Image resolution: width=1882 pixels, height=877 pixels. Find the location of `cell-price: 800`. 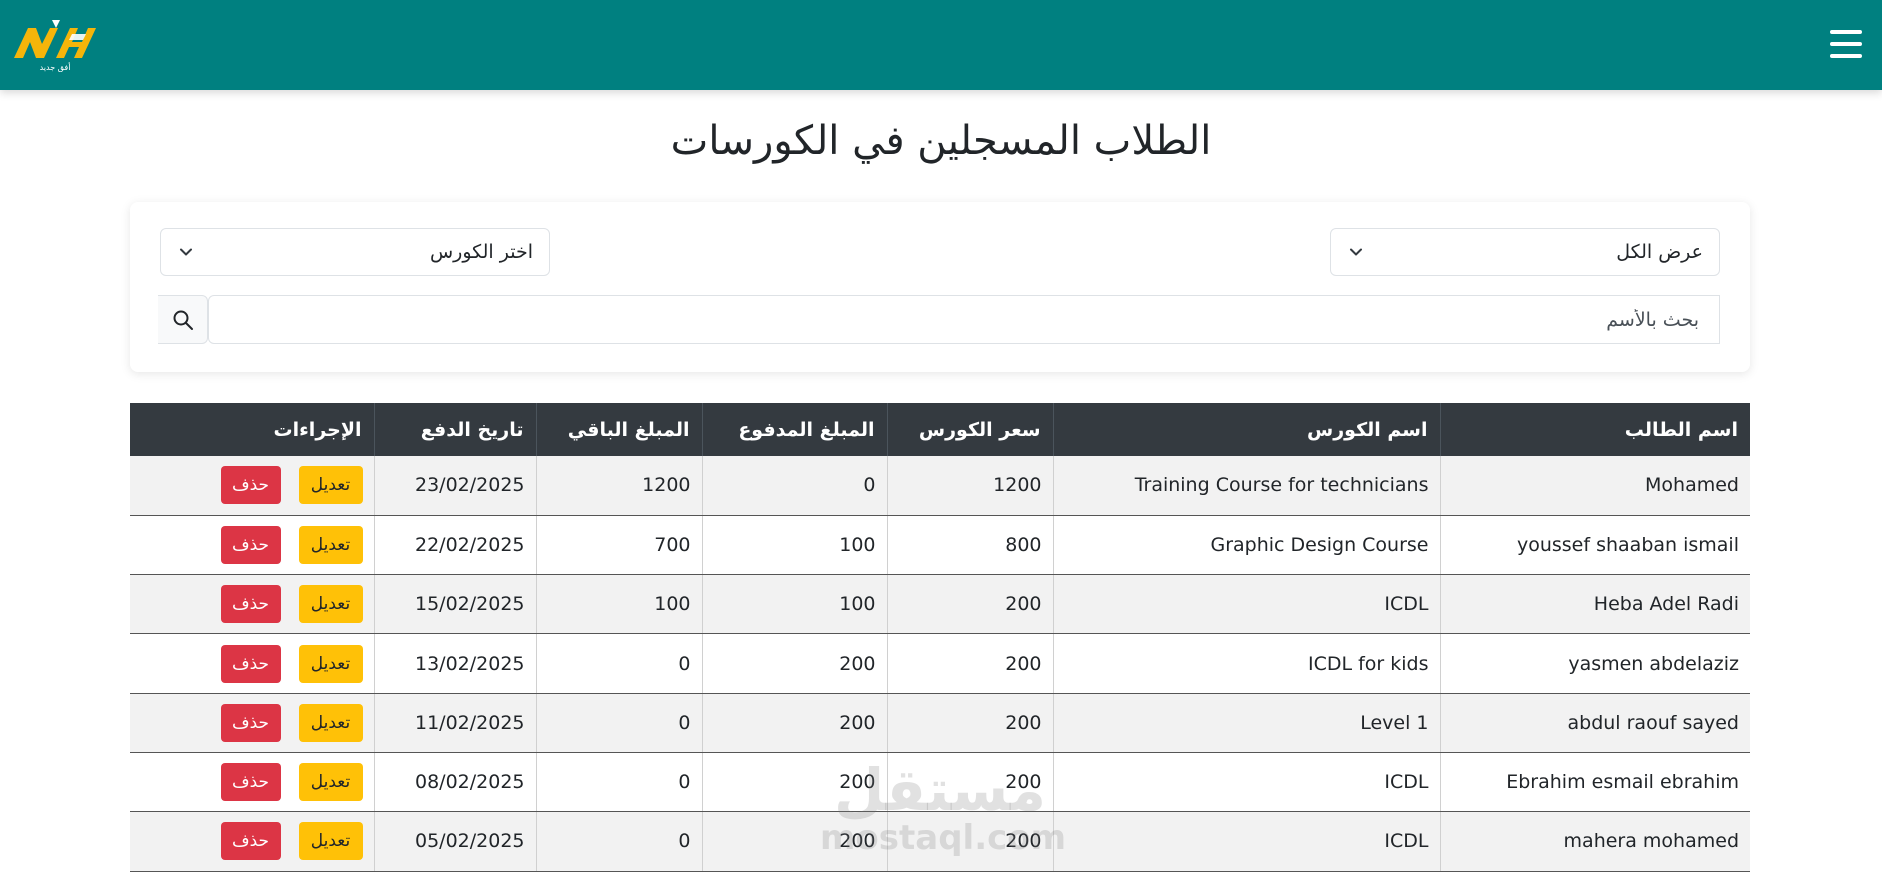

cell-price: 800 is located at coordinates (969, 545).